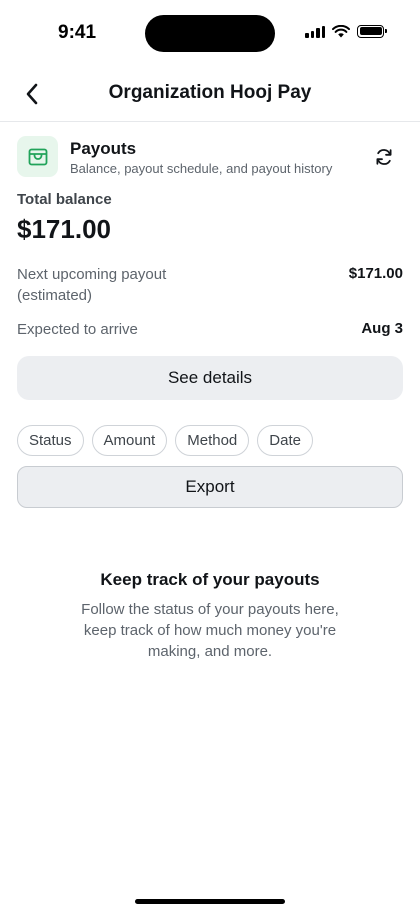 This screenshot has width=420, height=913. What do you see at coordinates (315, 31) in the screenshot?
I see `cellular-signal-icon` at bounding box center [315, 31].